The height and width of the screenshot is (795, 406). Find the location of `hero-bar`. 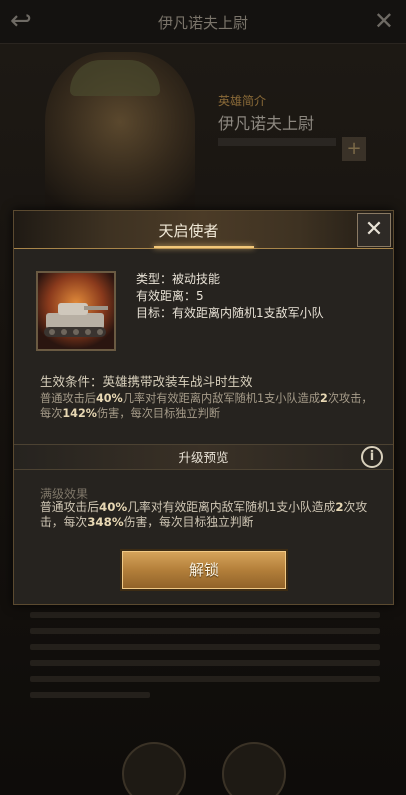

hero-bar is located at coordinates (277, 142).